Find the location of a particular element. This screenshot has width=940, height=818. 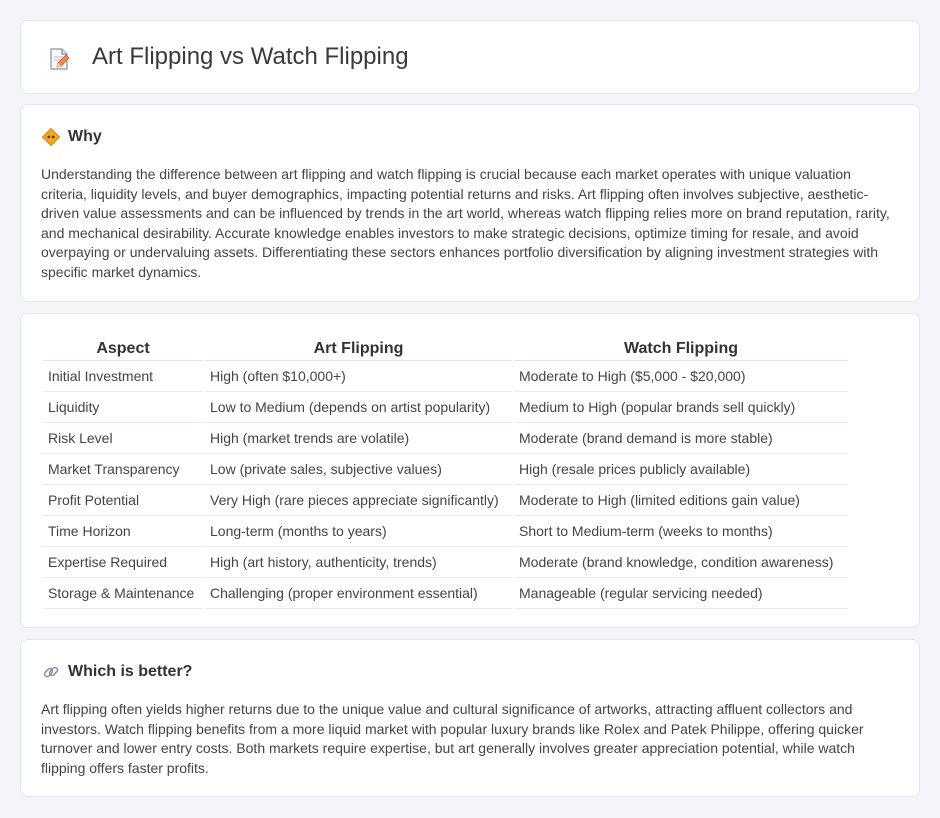

link-icon is located at coordinates (51, 672).